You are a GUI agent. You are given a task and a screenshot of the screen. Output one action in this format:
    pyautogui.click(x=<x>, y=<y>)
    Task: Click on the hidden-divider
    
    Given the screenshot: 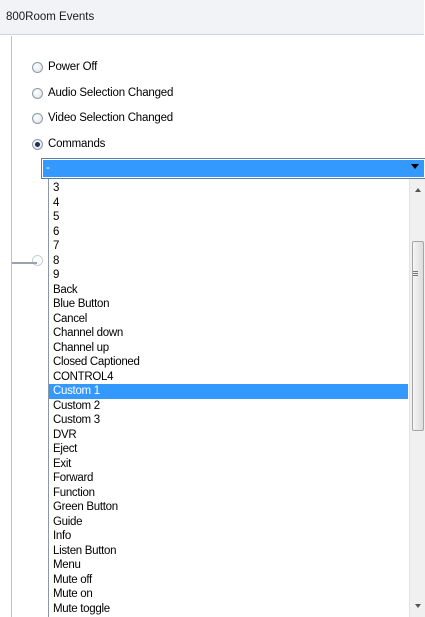 What is the action you would take?
    pyautogui.click(x=24, y=263)
    